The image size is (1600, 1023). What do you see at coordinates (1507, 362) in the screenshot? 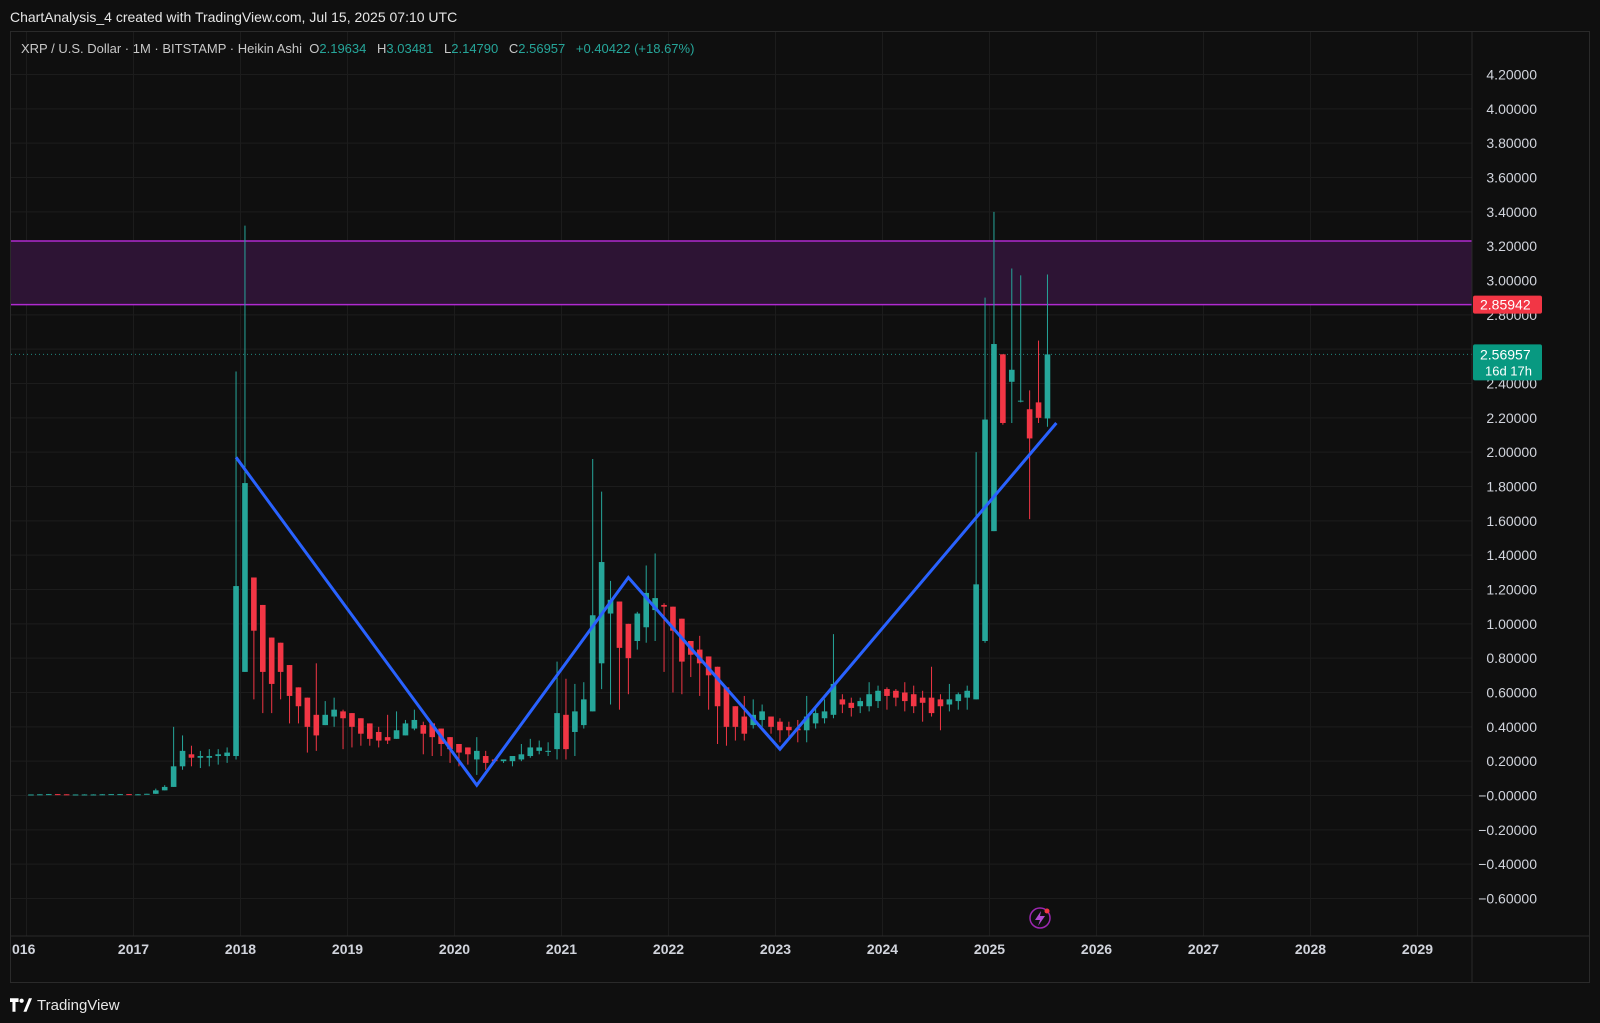
I see `last-price-label: 2.5695716d 17h` at bounding box center [1507, 362].